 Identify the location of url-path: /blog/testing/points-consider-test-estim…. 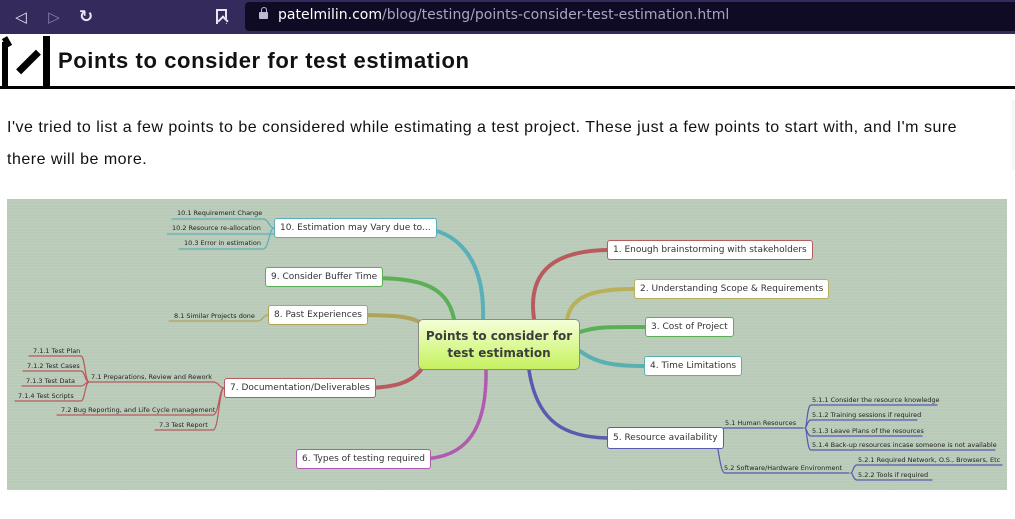
(556, 15).